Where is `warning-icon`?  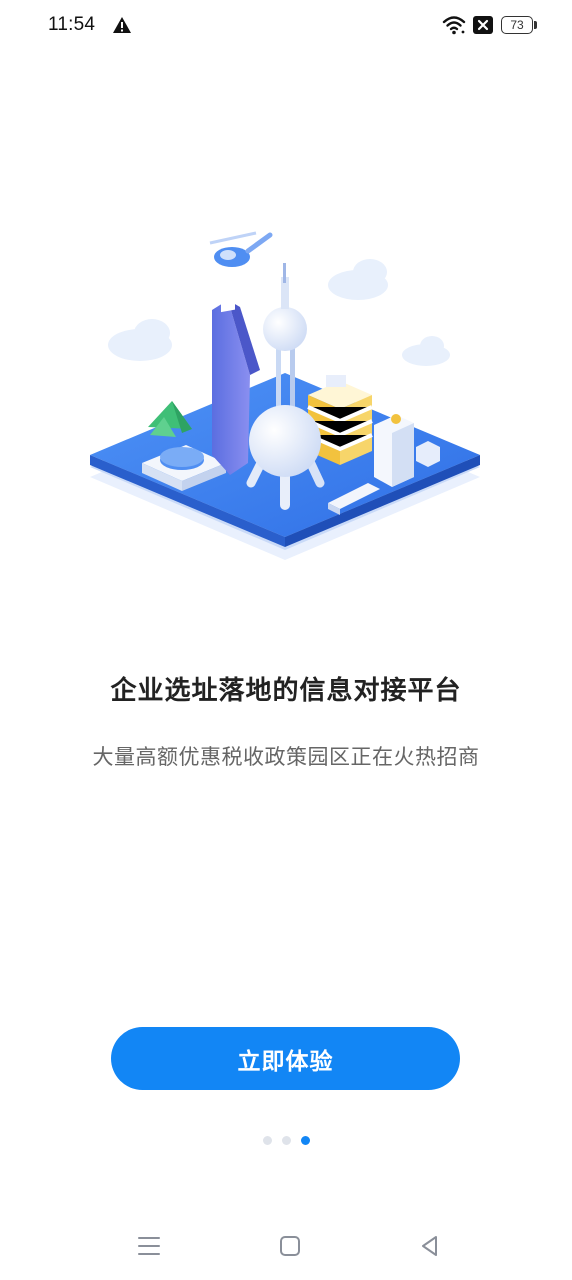 warning-icon is located at coordinates (122, 25).